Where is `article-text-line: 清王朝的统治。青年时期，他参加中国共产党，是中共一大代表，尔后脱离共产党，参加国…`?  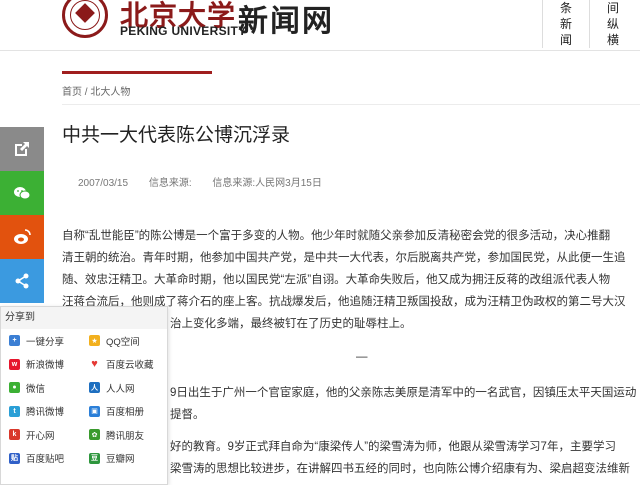
article-text-line: 清王朝的统治。青年时期，他参加中国共产党，是中共一大代表，尔后脱离共产党，参加国… is located at coordinates (344, 258).